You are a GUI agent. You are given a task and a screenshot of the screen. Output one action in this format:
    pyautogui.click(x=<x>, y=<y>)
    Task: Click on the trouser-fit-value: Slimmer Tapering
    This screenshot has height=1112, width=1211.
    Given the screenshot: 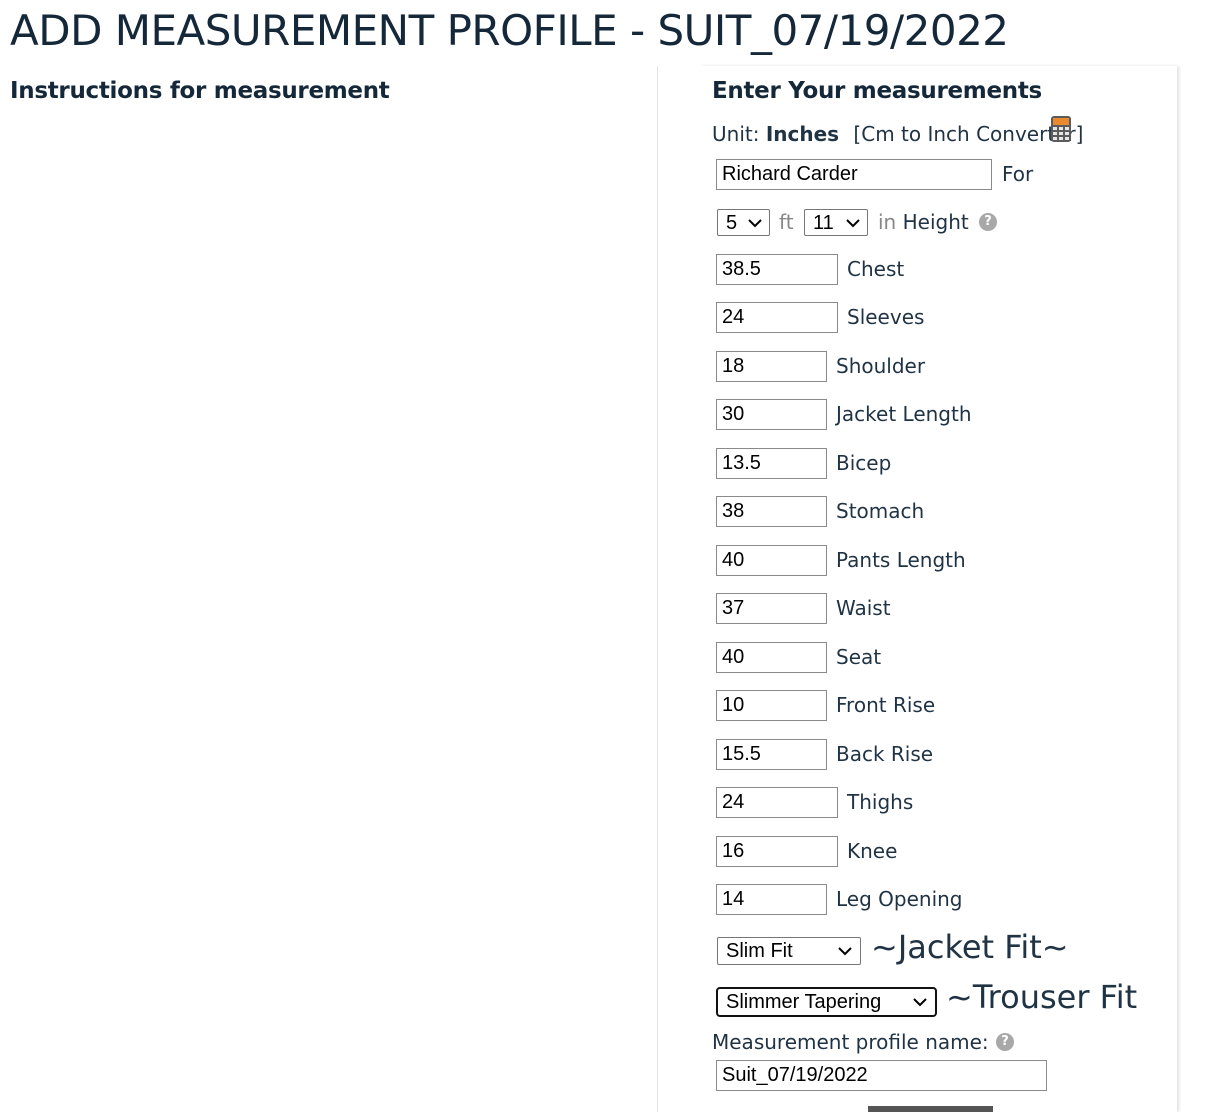 What is the action you would take?
    pyautogui.click(x=804, y=1002)
    